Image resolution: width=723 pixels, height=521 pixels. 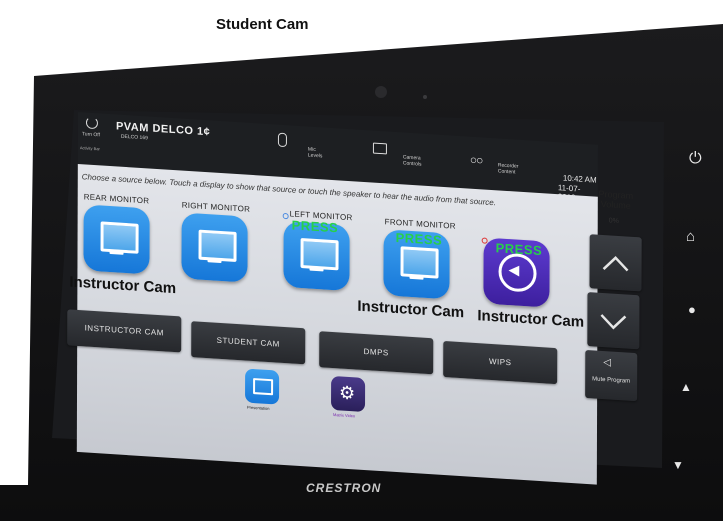 I want to click on source-button-wips: WIPS, so click(x=500, y=362).